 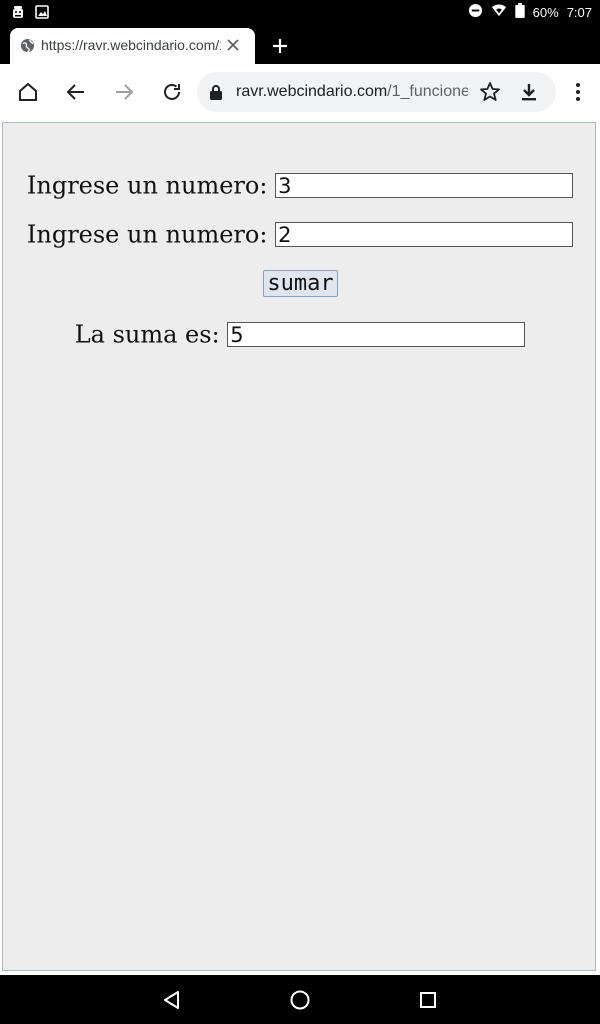 What do you see at coordinates (376, 334) in the screenshot?
I see `result-input` at bounding box center [376, 334].